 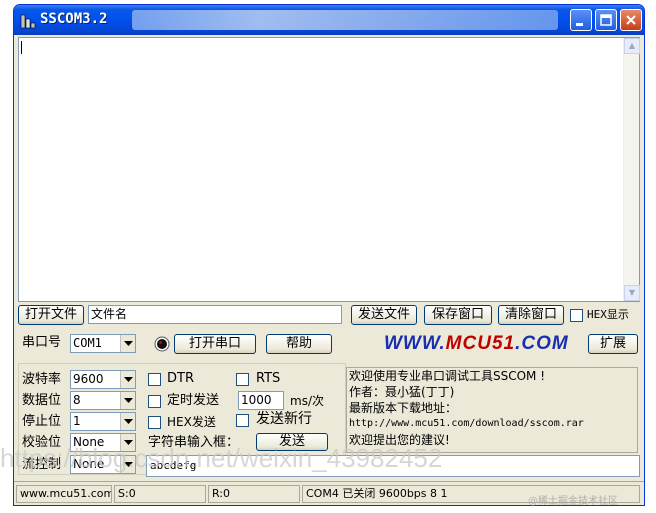 I want to click on stop-bits-label: 停止位, so click(x=42, y=421).